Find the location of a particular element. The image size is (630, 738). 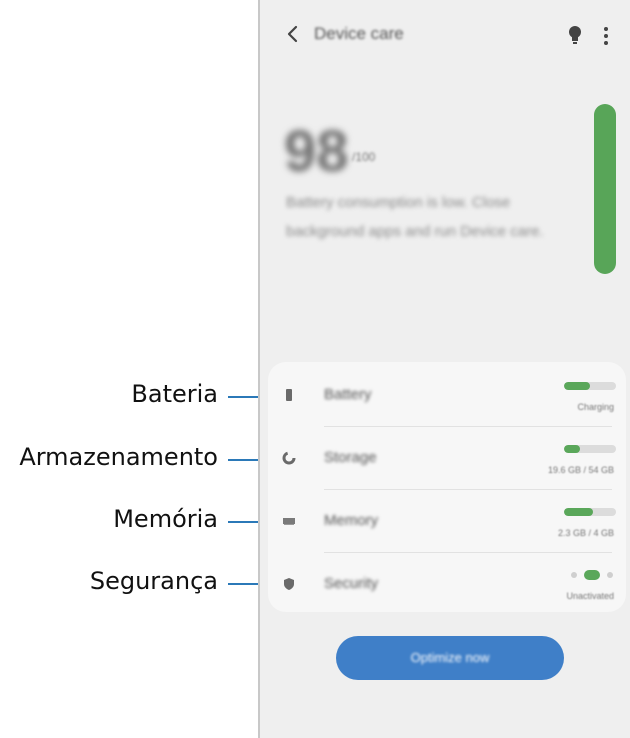

optimize-button-label: Optimize now is located at coordinates (450, 657).